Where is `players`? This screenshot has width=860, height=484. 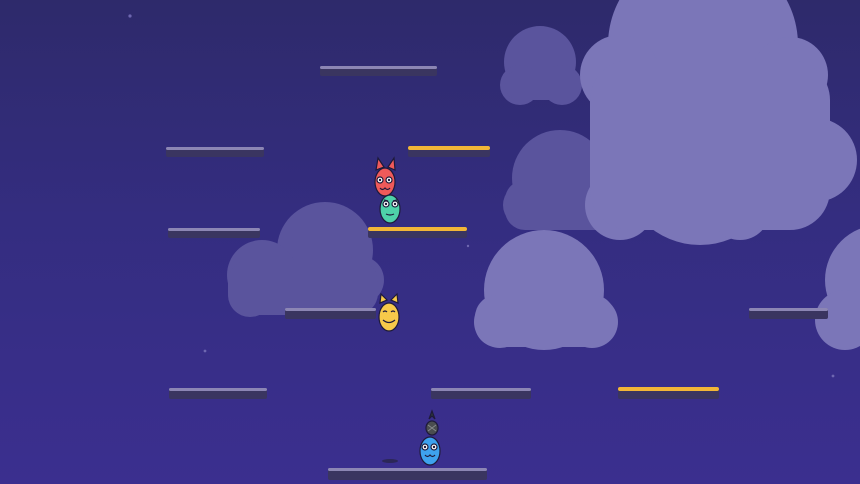
players is located at coordinates (407, 311).